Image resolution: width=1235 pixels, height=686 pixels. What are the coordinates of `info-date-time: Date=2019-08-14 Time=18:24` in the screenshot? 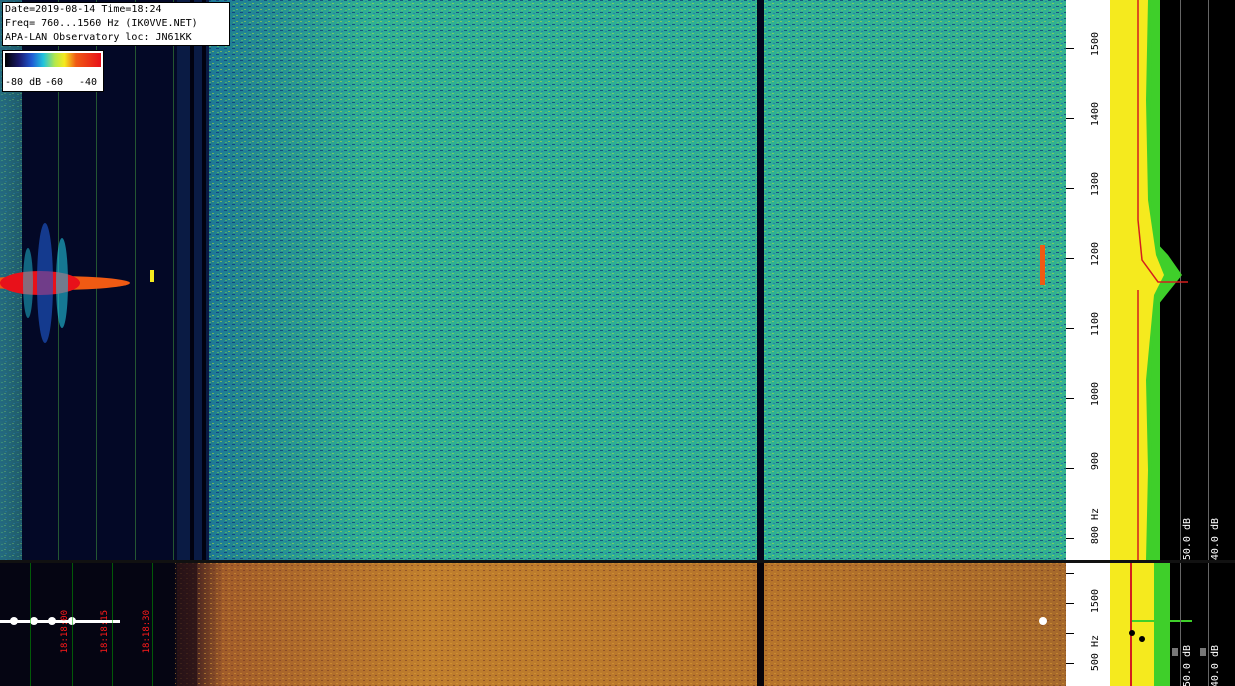 It's located at (83, 9).